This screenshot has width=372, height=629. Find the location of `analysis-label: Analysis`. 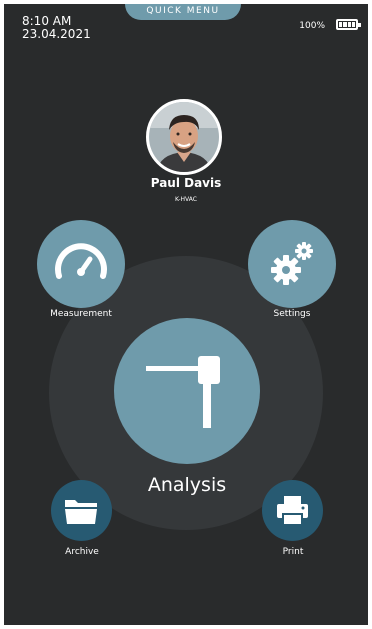

analysis-label: Analysis is located at coordinates (187, 485).